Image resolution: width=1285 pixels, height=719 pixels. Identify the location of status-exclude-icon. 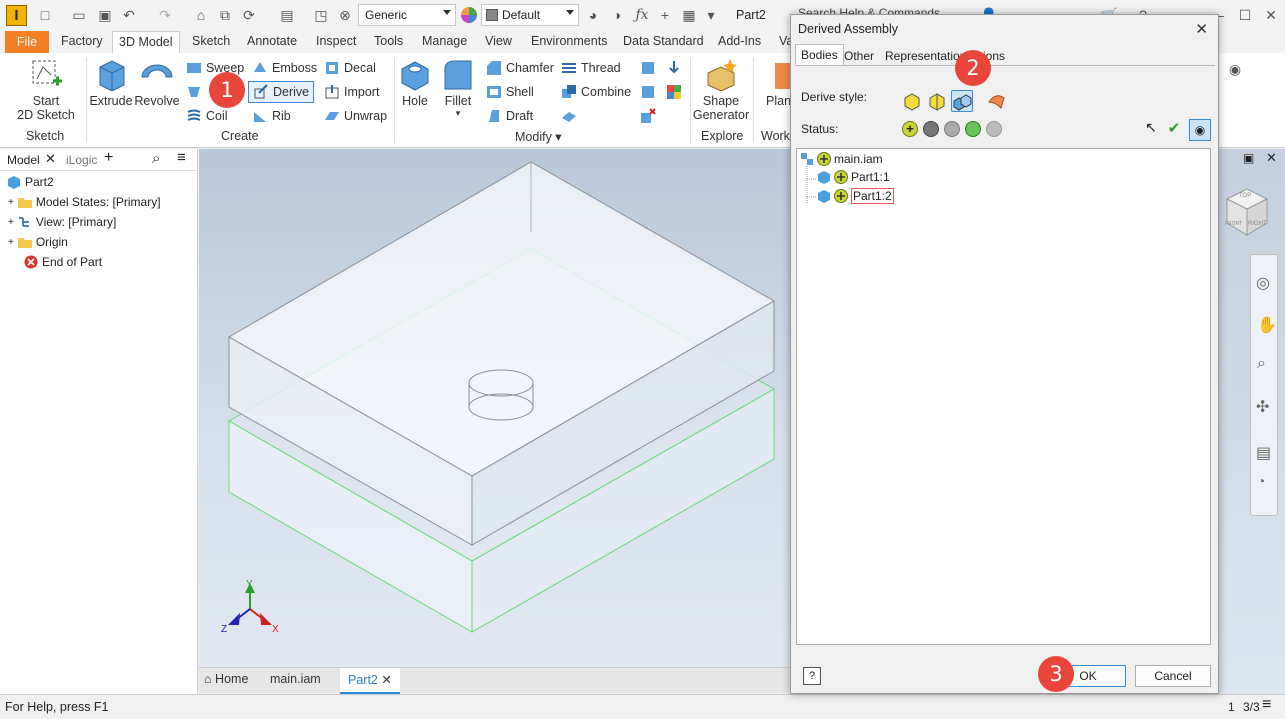
(931, 129).